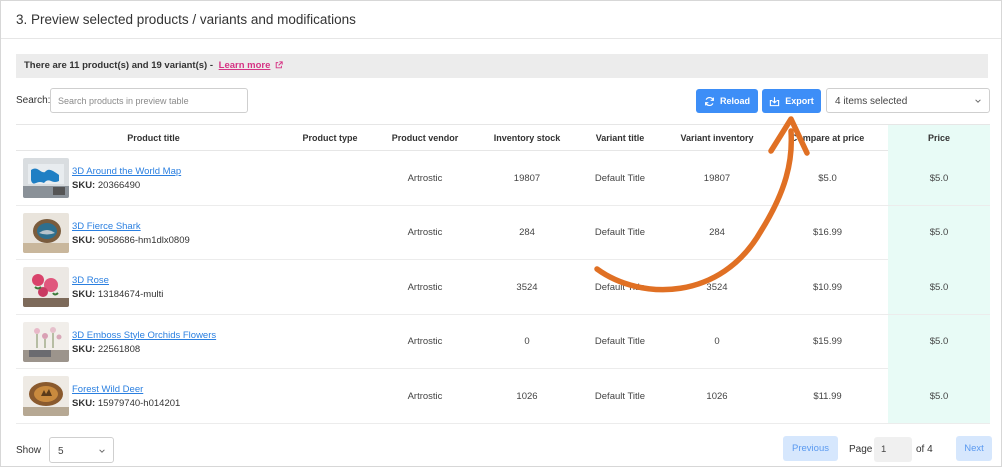 This screenshot has height=468, width=1002. I want to click on page-size-select: 5, so click(81, 450).